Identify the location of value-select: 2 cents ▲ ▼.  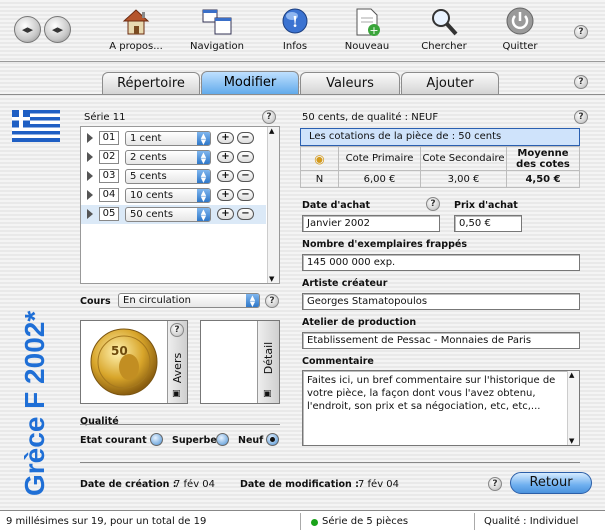
(168, 157).